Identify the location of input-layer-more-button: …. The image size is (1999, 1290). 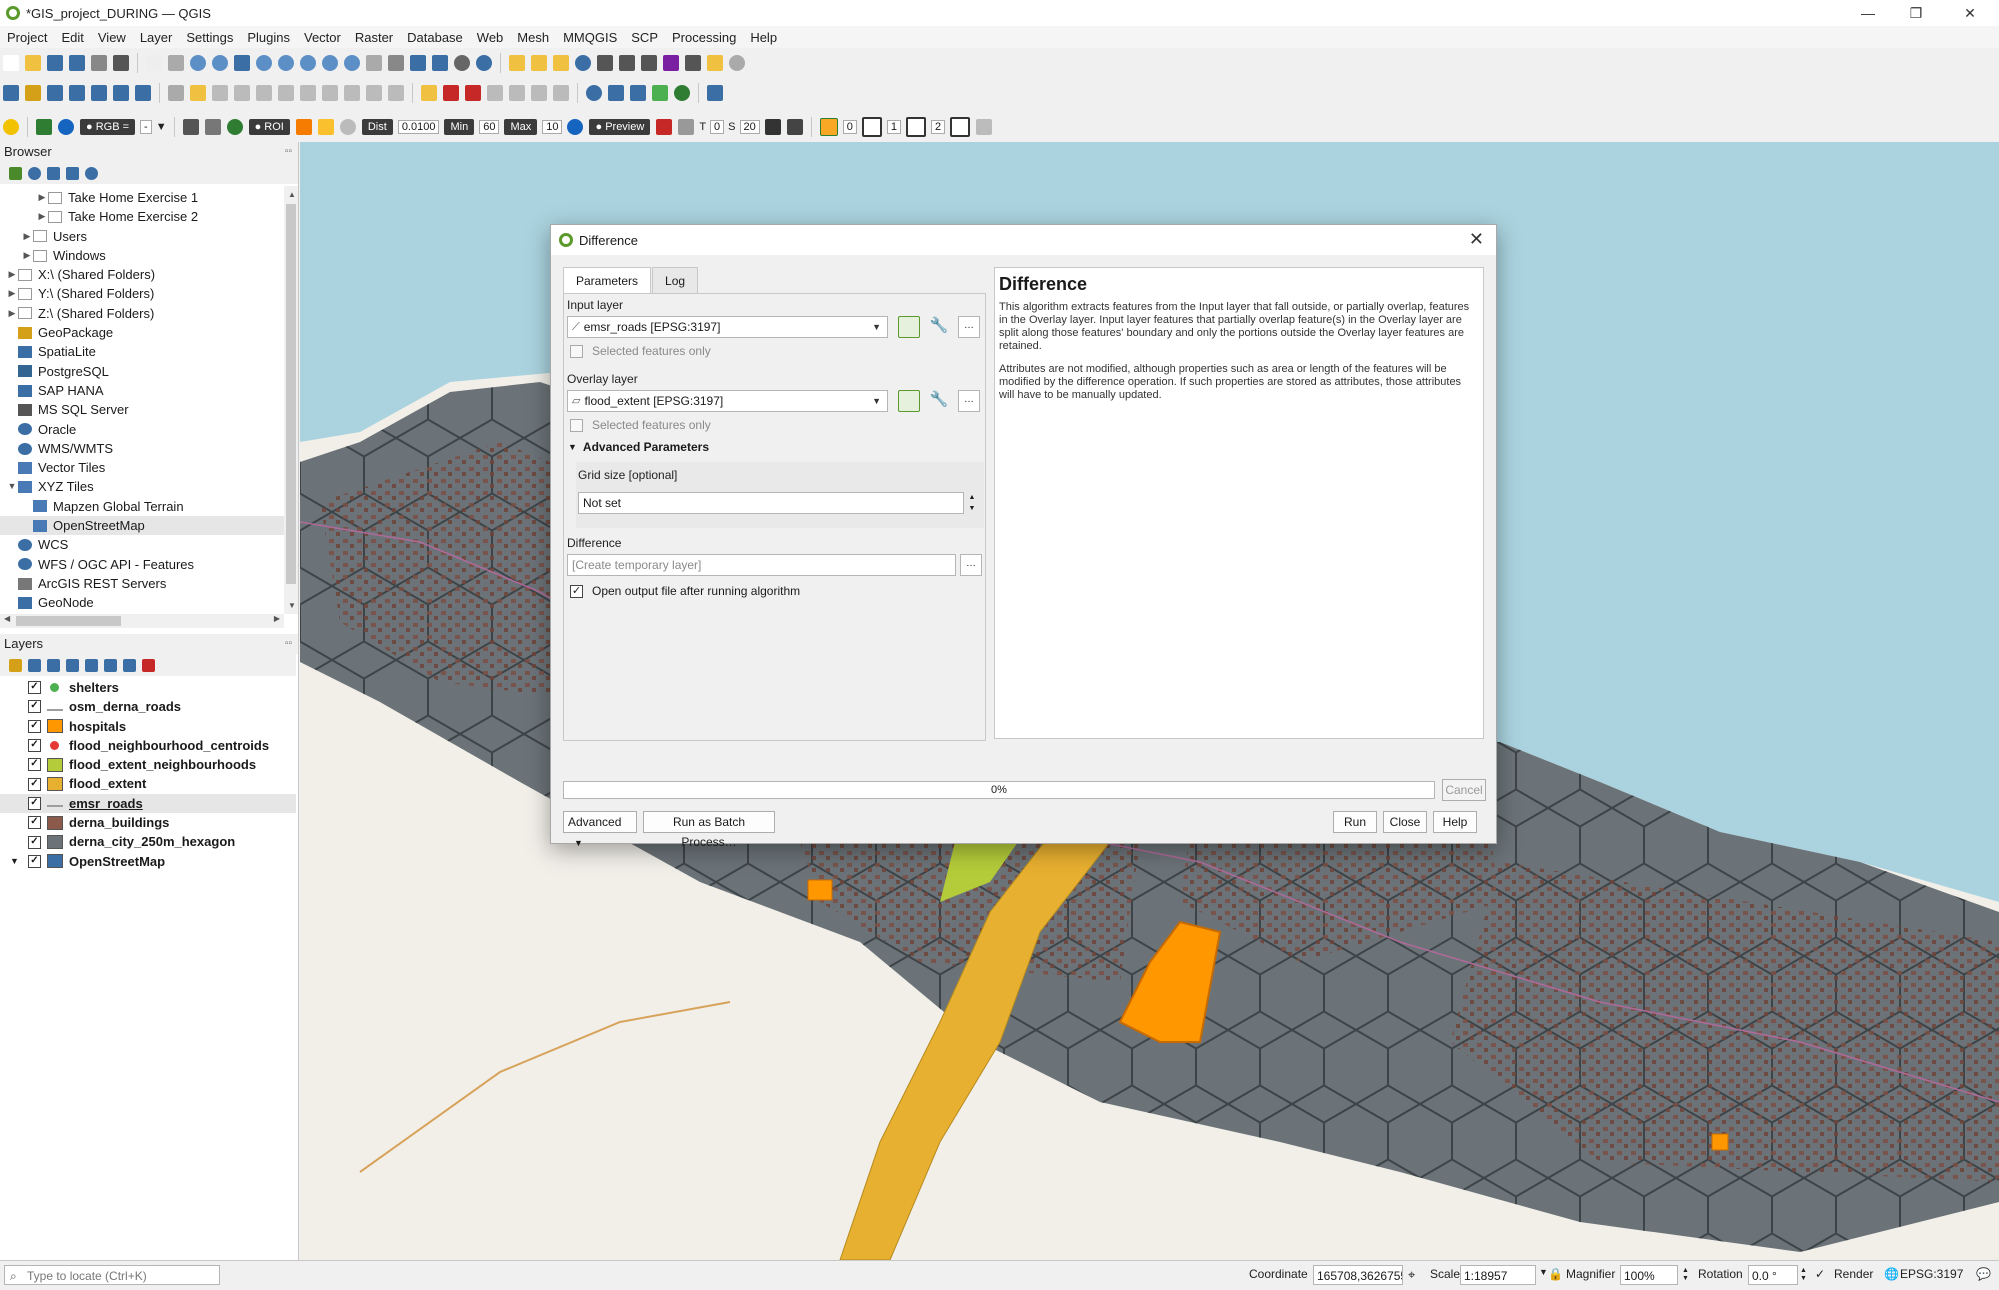
(969, 327).